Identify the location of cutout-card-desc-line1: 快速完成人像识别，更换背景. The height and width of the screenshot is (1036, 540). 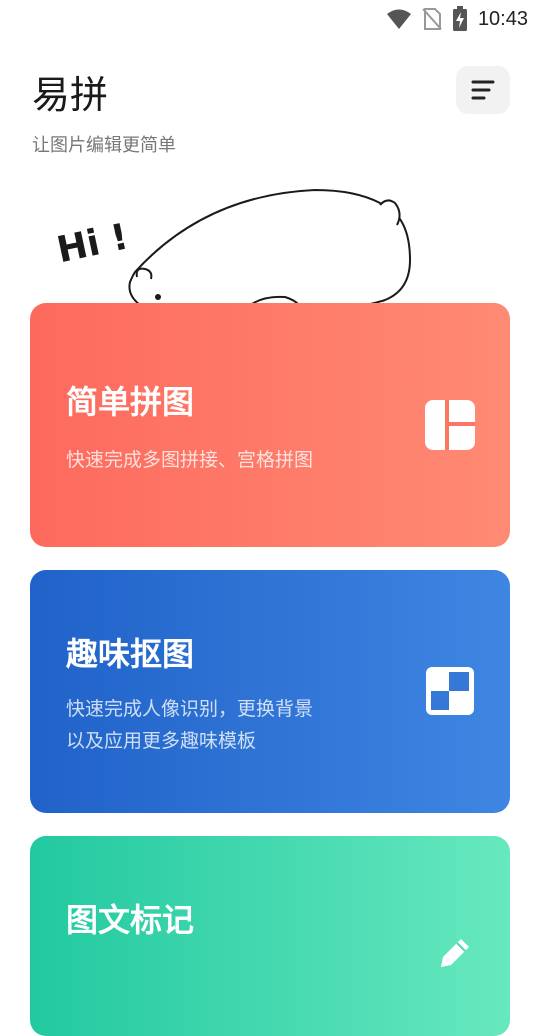
(190, 709).